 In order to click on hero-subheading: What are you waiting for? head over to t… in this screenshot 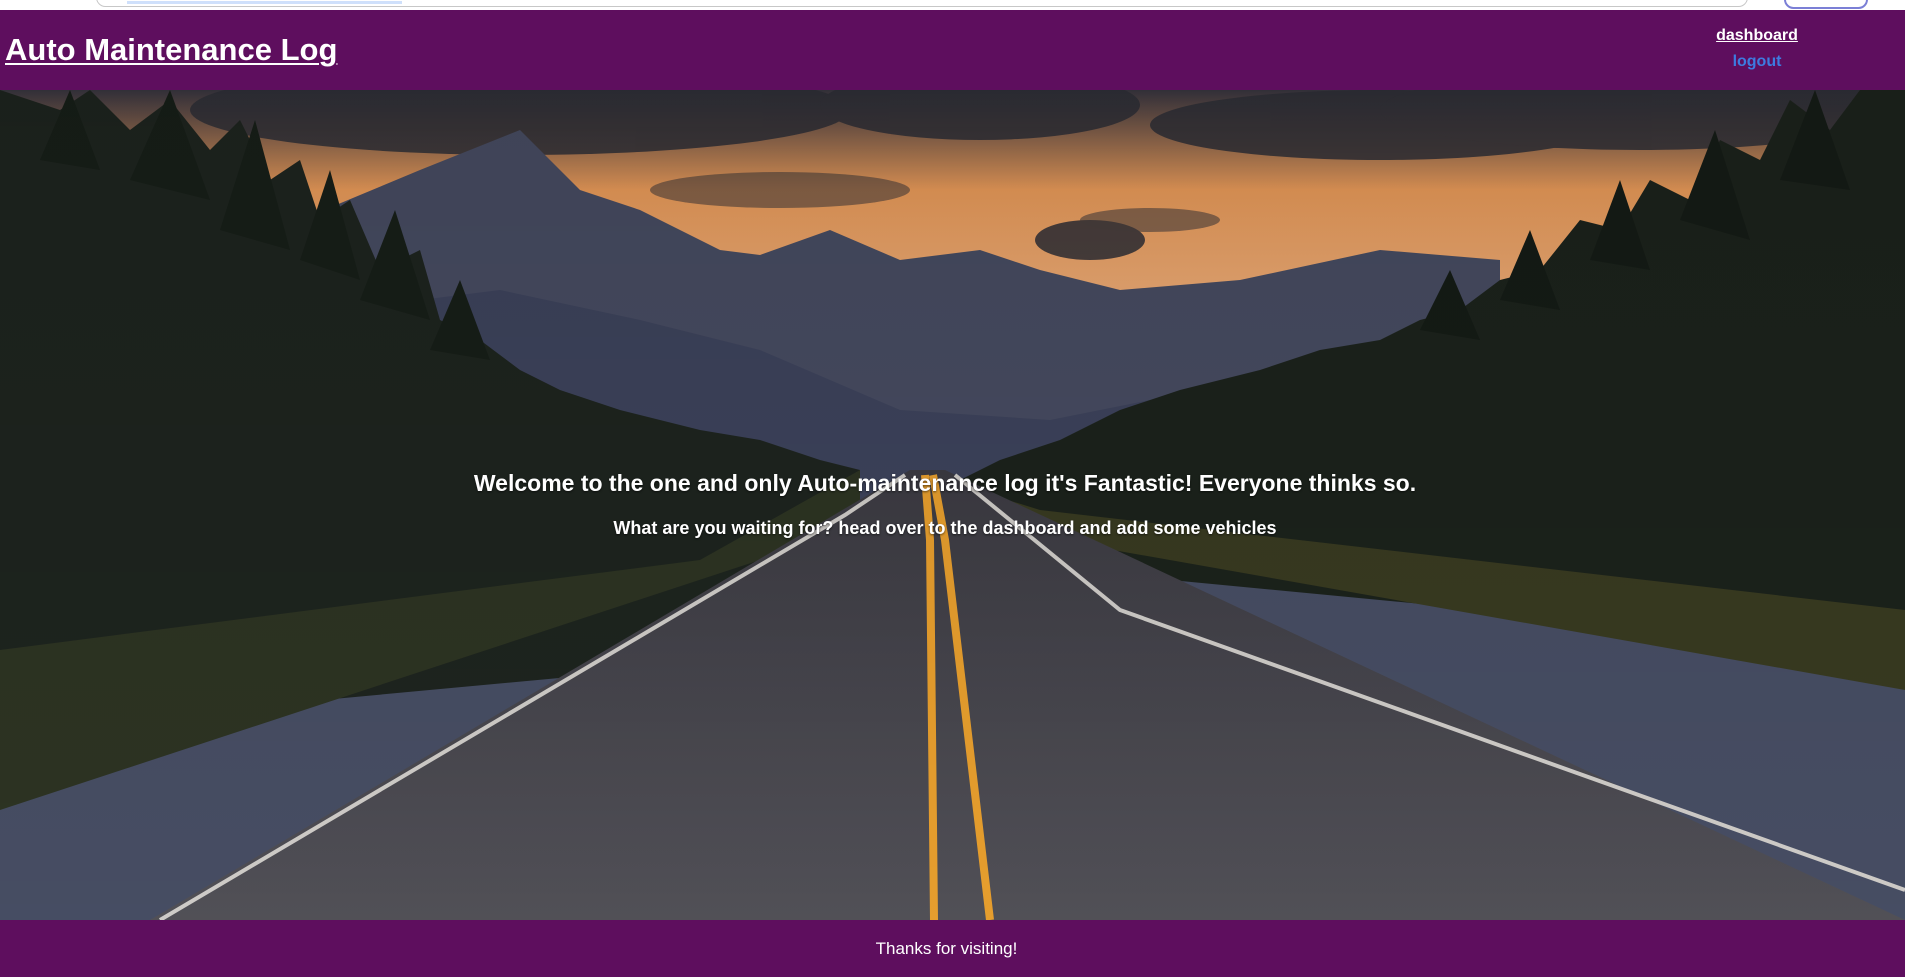, I will do `click(945, 528)`.